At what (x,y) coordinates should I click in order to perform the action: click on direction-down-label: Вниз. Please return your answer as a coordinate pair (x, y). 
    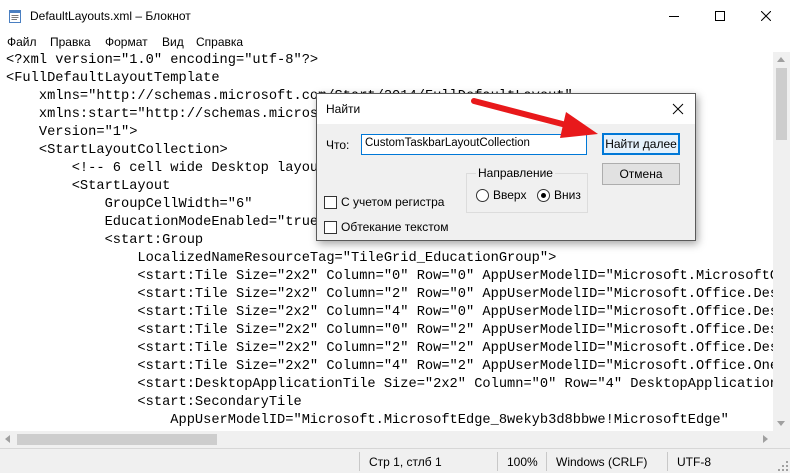
    Looking at the image, I should click on (567, 195).